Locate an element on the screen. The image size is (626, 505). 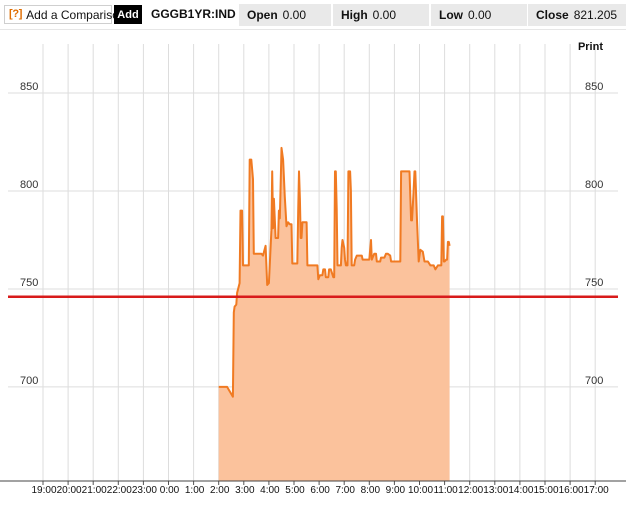
y-axis-right: 700 750 800 850 is located at coordinates (594, 234).